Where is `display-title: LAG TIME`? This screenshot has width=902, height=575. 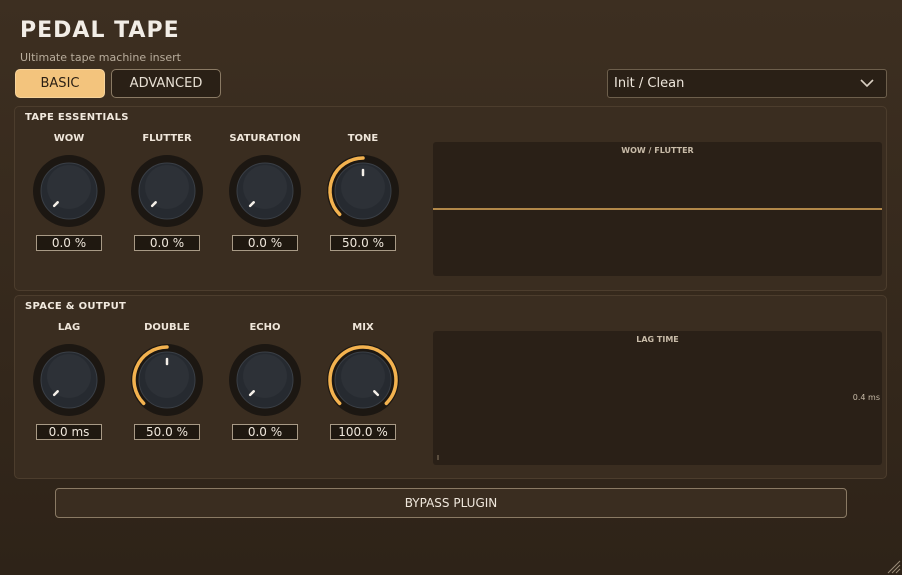
display-title: LAG TIME is located at coordinates (657, 339).